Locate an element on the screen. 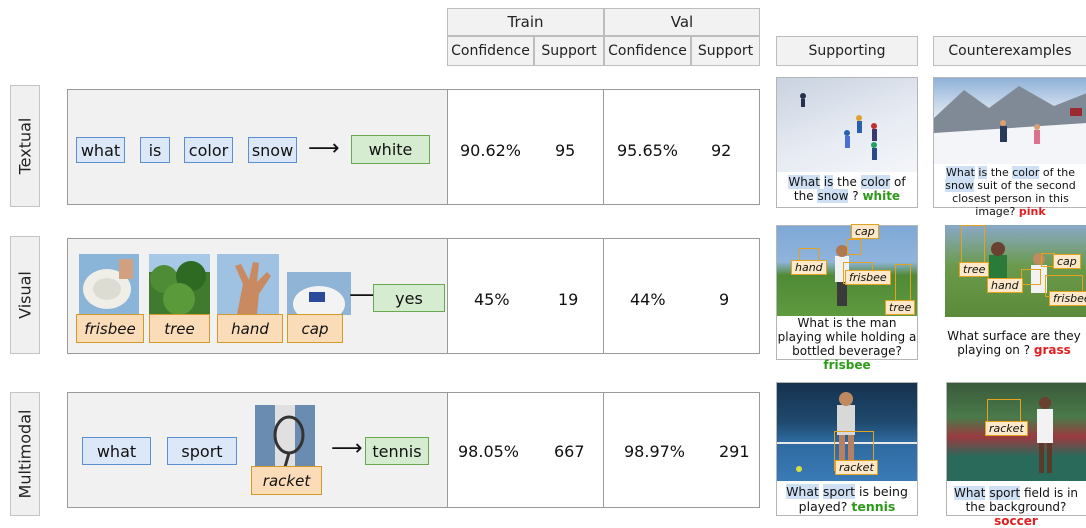  visual-pattern-panel: frisbee tree hand cap ⟶ yes is located at coordinates (257, 296).